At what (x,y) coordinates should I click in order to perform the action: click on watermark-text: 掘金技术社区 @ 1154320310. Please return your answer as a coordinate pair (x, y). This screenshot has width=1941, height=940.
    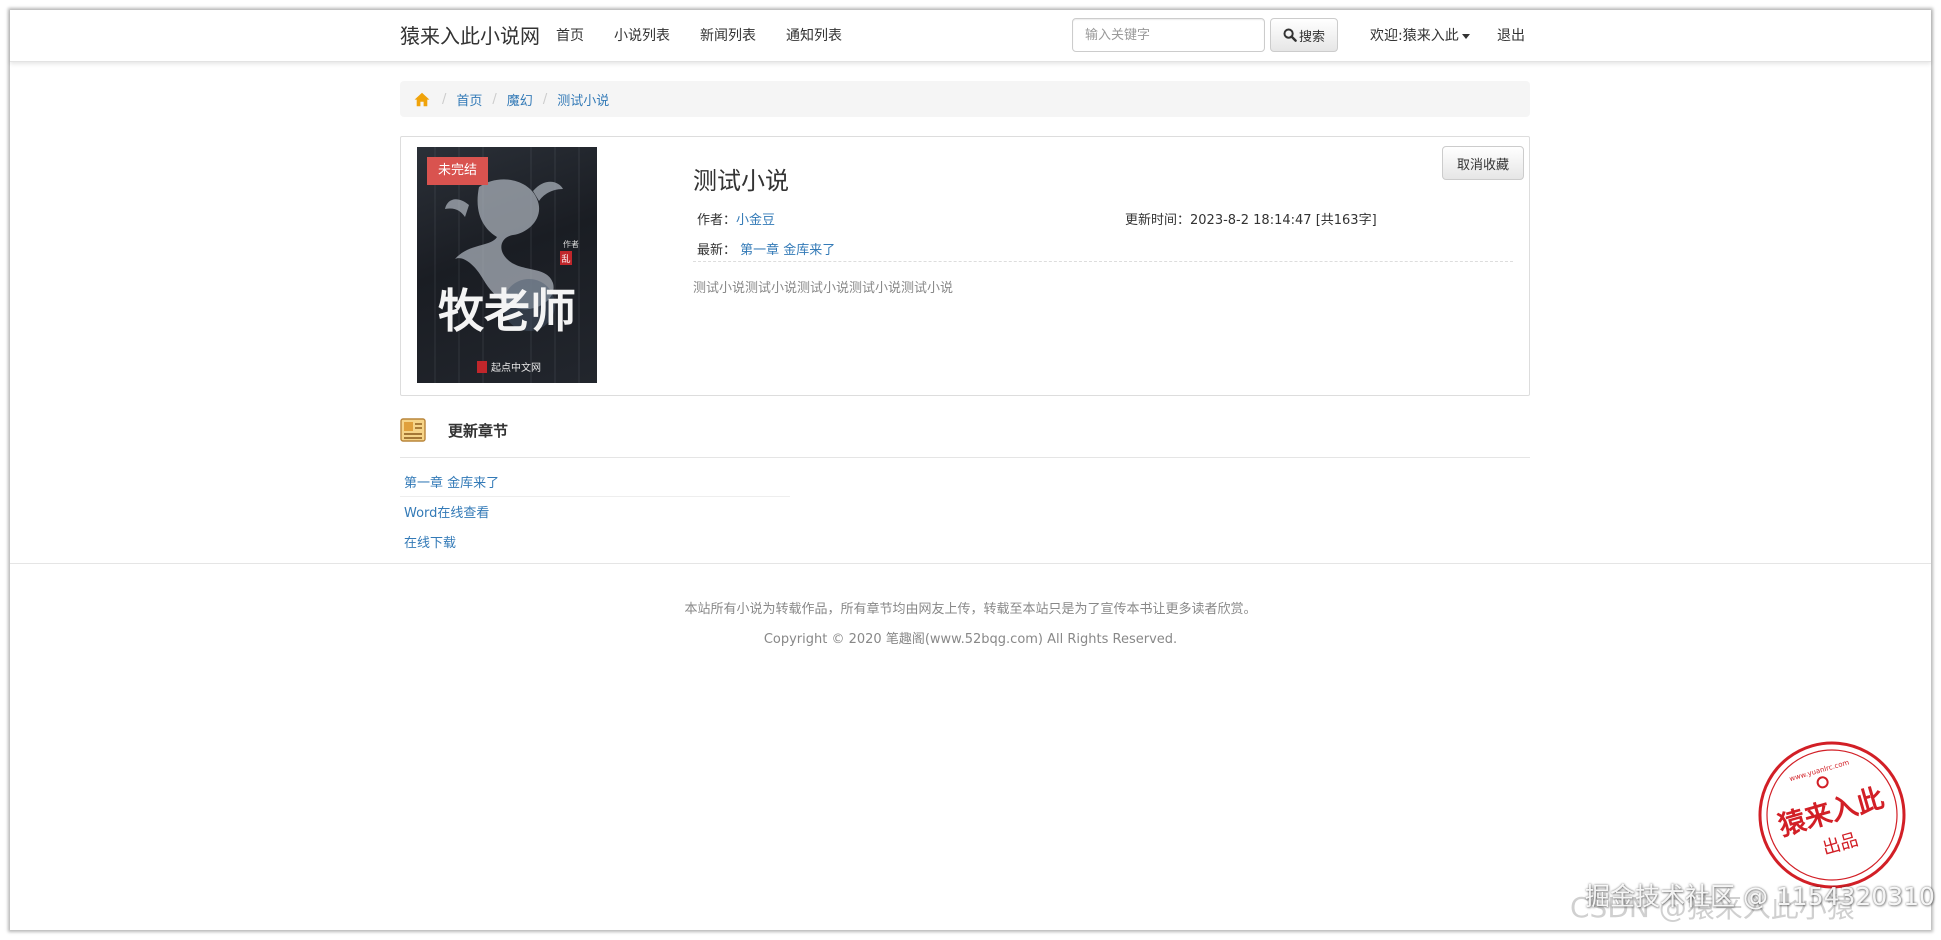
    Looking at the image, I should click on (1760, 896).